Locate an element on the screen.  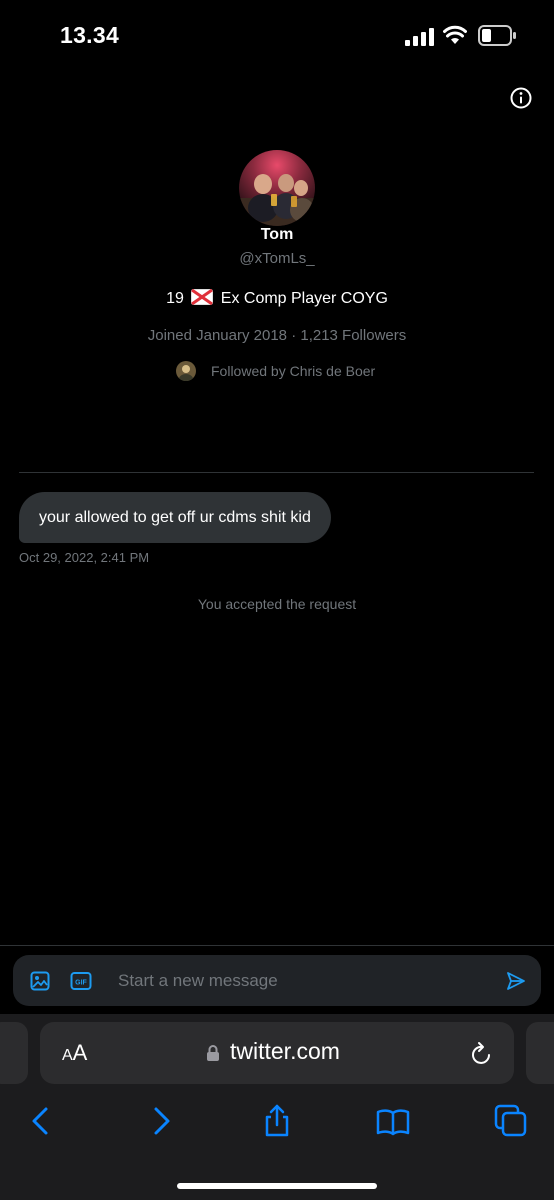
message-input is located at coordinates (303, 981).